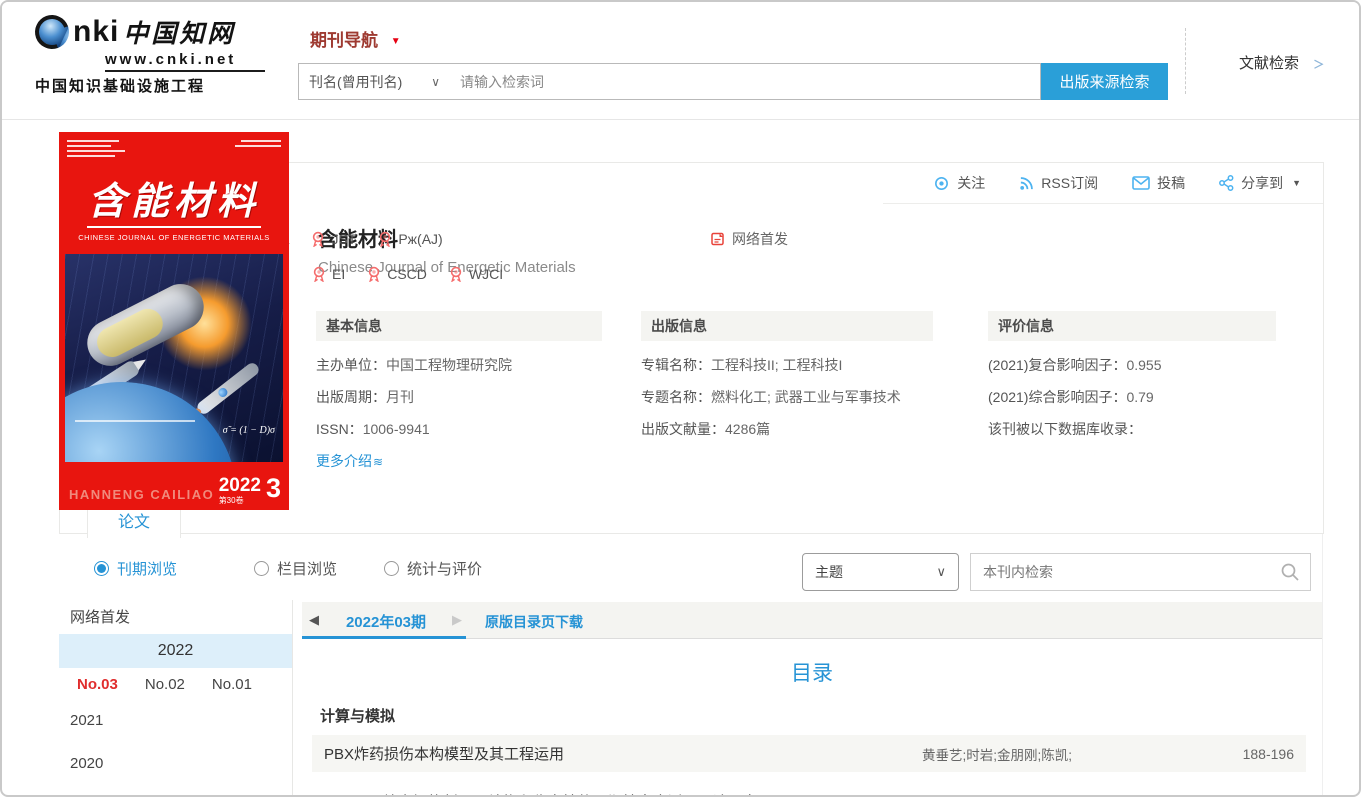 The image size is (1361, 797). What do you see at coordinates (134, 524) in the screenshot?
I see `tab-papers: 论文` at bounding box center [134, 524].